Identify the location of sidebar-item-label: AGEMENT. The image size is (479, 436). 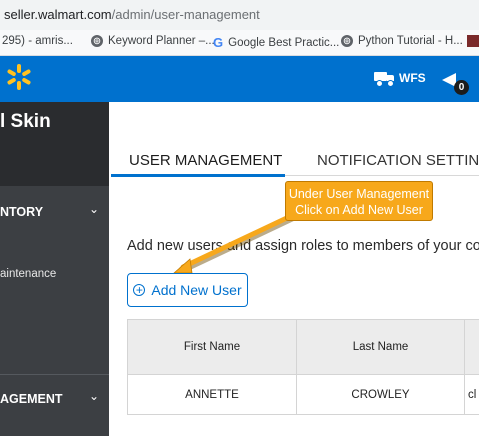
(31, 399).